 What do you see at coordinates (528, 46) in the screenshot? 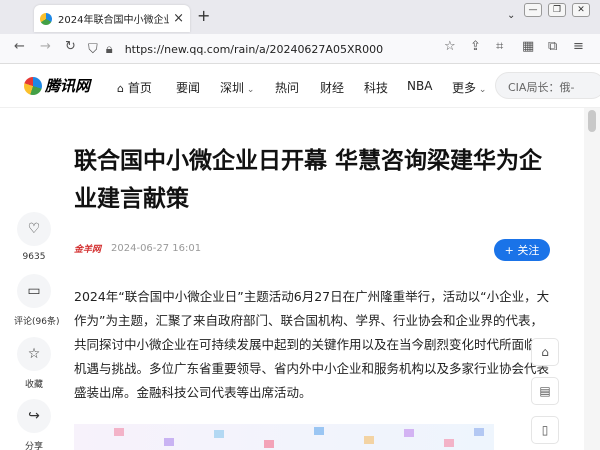
I see `grid-icon: ▦` at bounding box center [528, 46].